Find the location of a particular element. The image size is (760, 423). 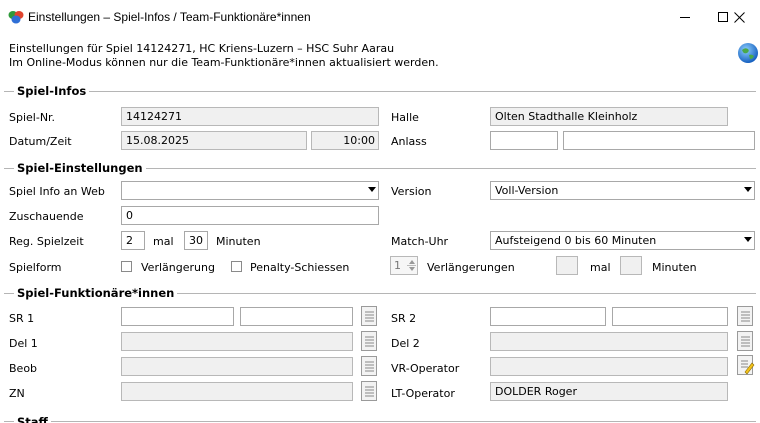

matchuhr-select-value: Aufsteigend 0 bis 60 Minuten is located at coordinates (576, 240).